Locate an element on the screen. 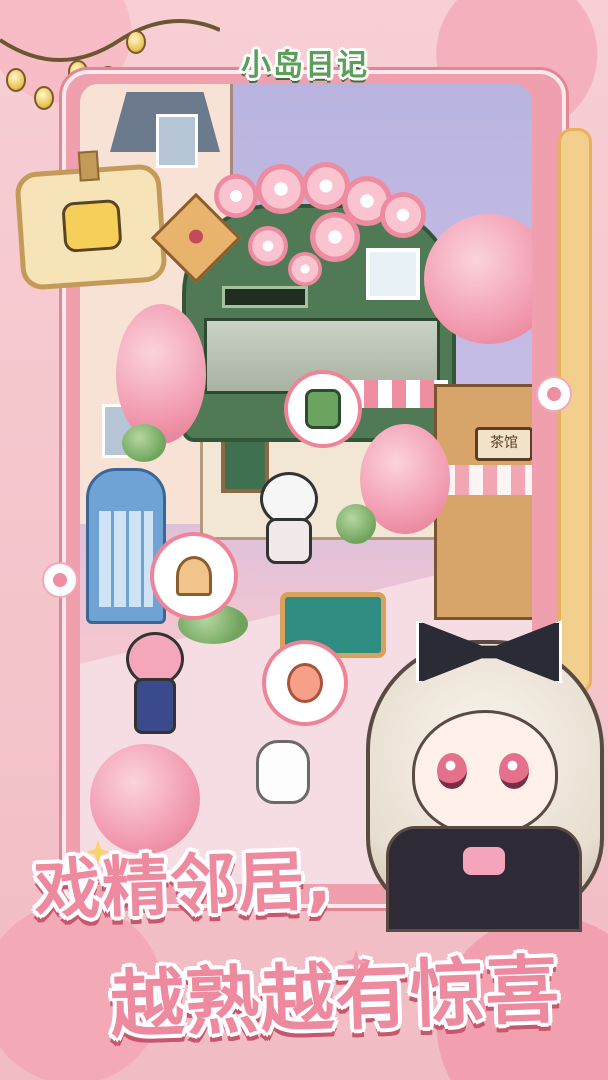 This screenshot has width=608, height=1080. drink-icon is located at coordinates (323, 409).